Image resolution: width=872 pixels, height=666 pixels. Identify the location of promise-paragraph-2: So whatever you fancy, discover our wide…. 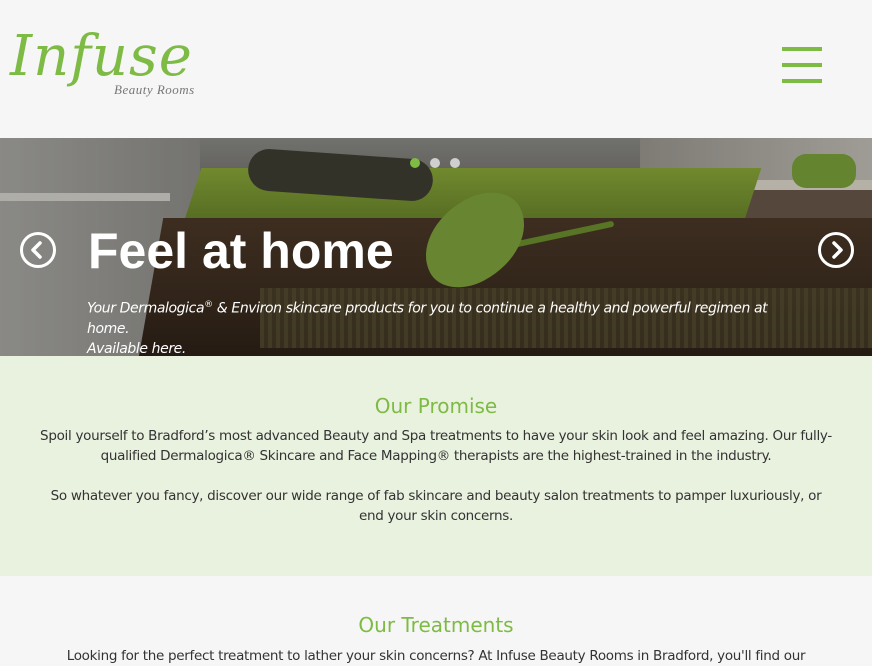
(436, 506).